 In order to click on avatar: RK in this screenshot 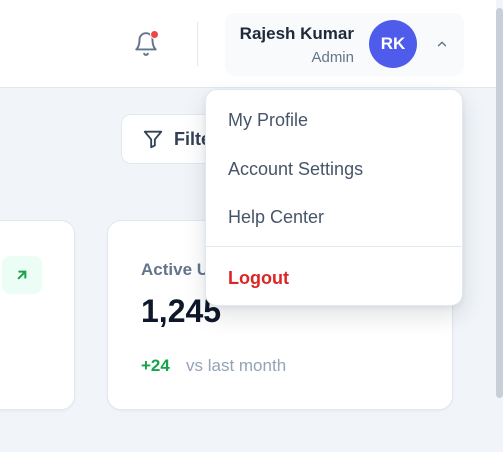, I will do `click(393, 44)`.